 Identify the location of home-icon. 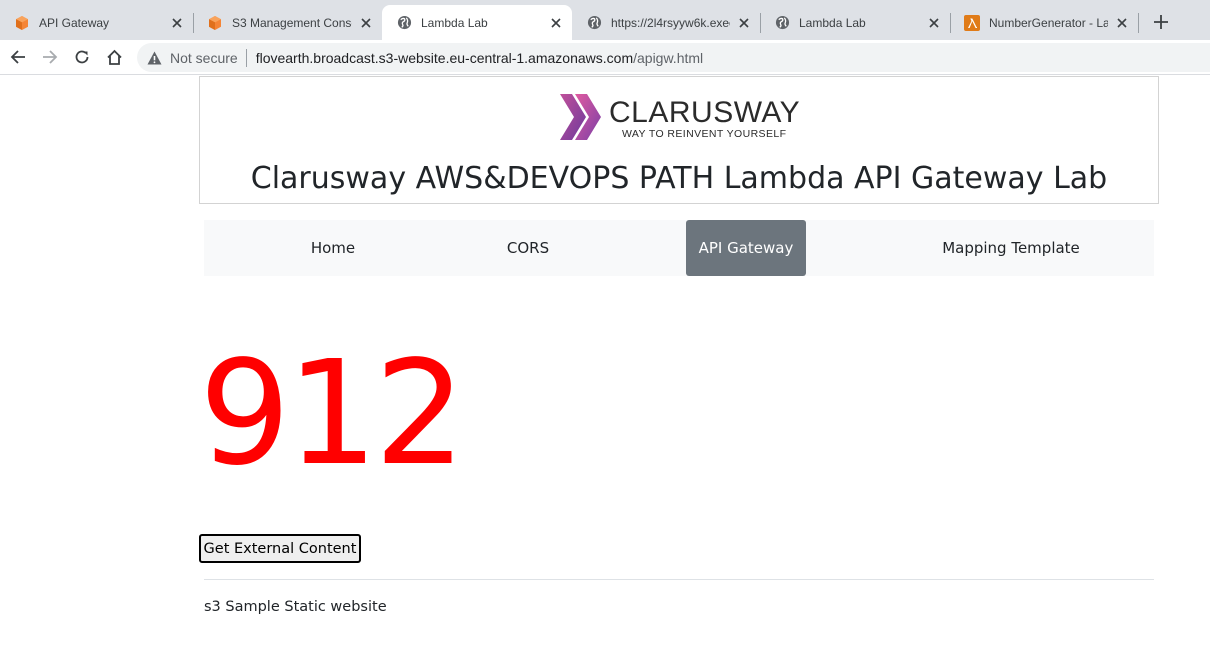
(114, 57).